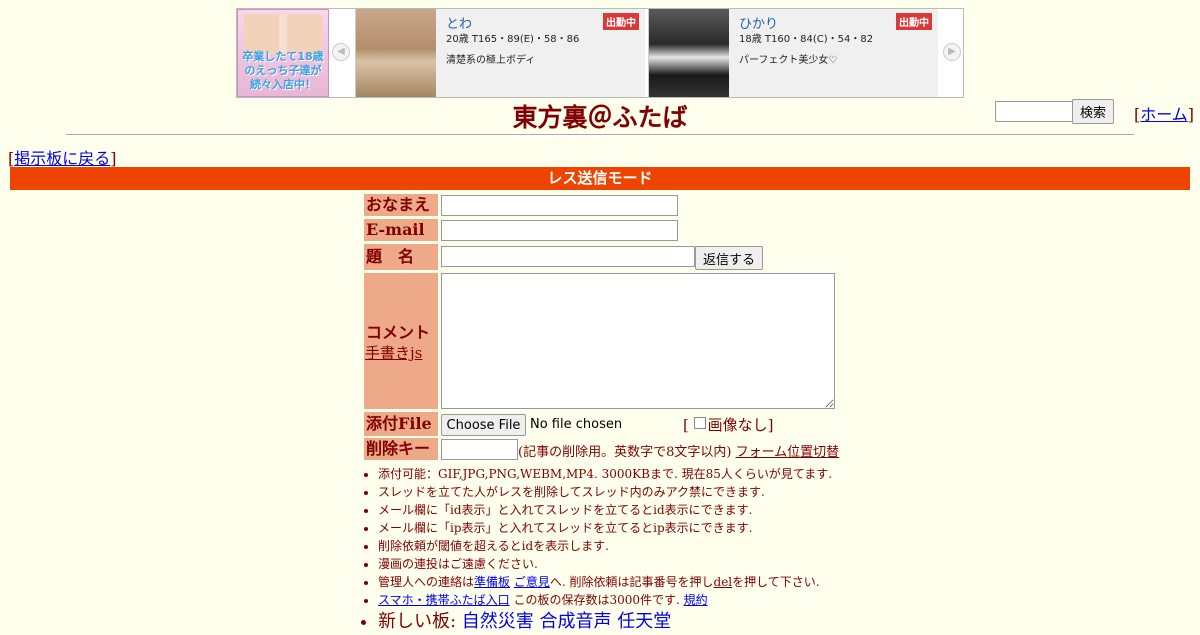 The image size is (1200, 635). Describe the element at coordinates (576, 621) in the screenshot. I see `board-link: 合成音声` at that location.